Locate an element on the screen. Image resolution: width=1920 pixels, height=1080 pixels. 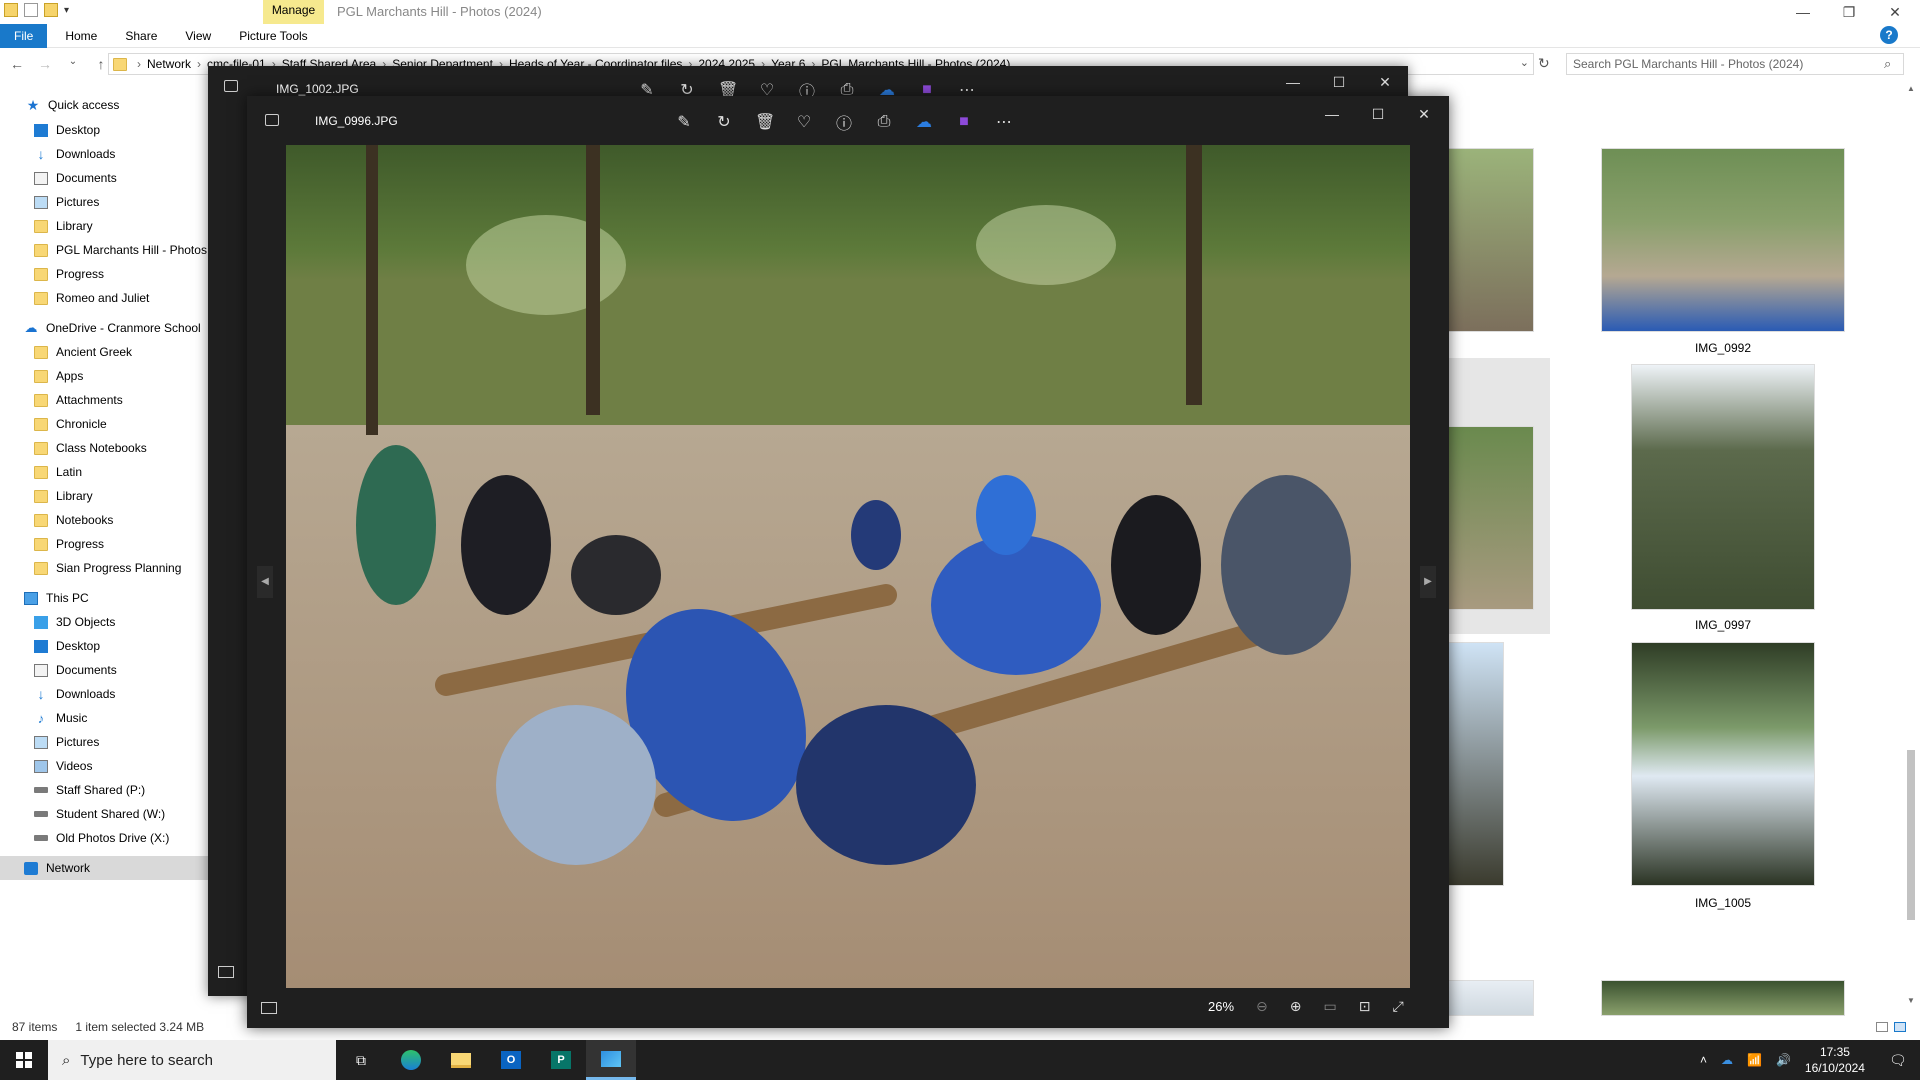
delete-icon: 🗑 is located at coordinates (765, 122).